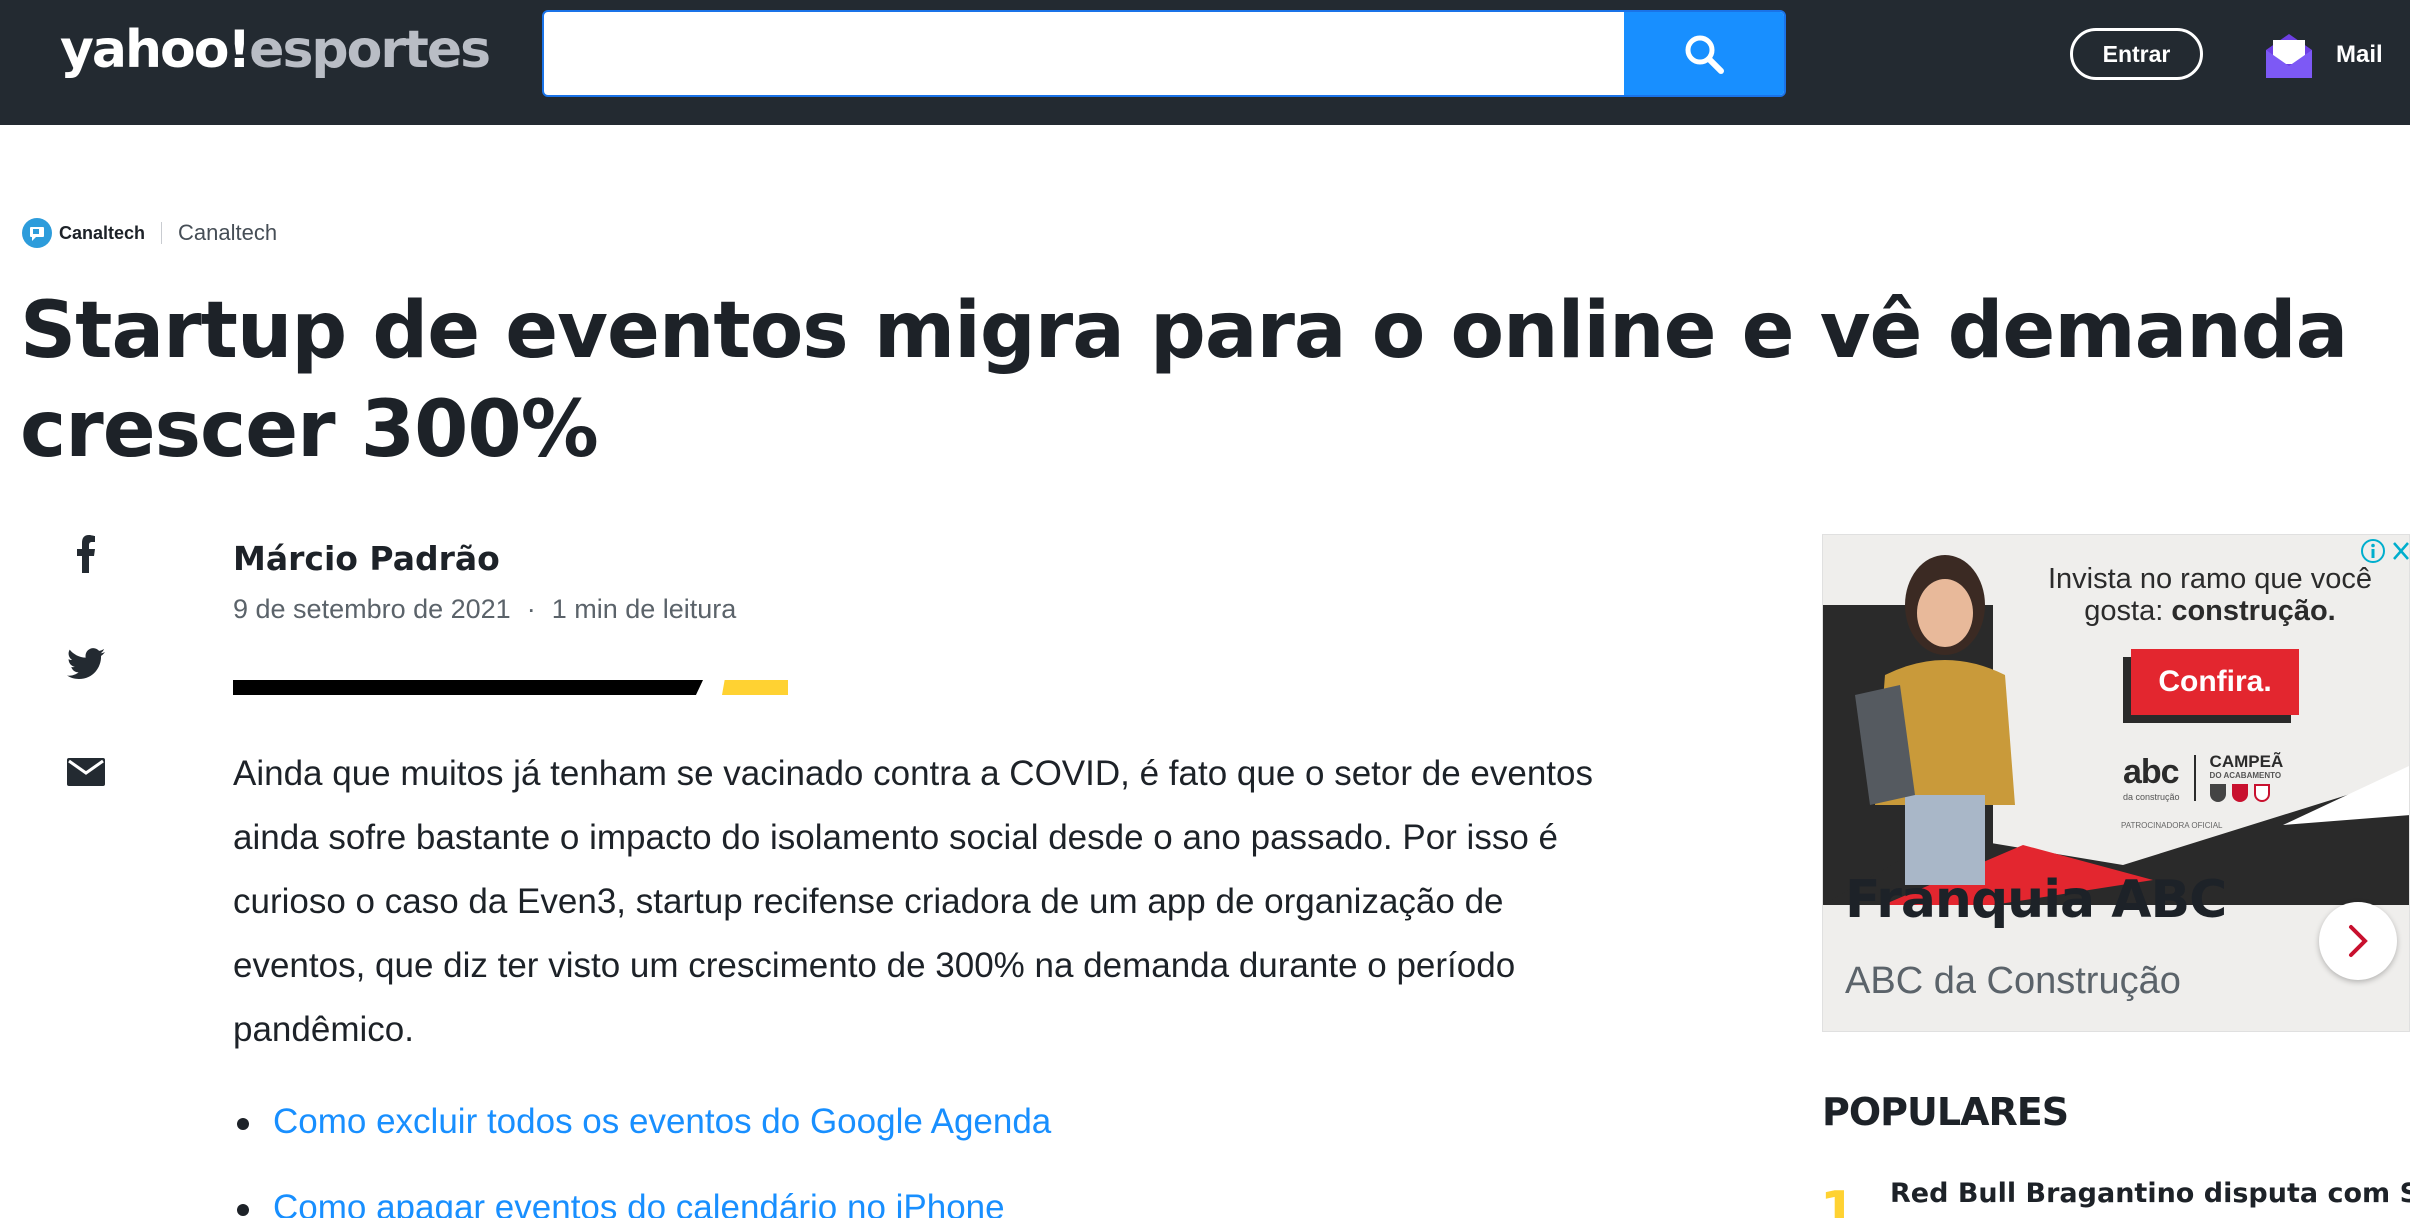 Image resolution: width=2410 pixels, height=1218 pixels. I want to click on ad-cta-button: Confira., so click(2215, 682).